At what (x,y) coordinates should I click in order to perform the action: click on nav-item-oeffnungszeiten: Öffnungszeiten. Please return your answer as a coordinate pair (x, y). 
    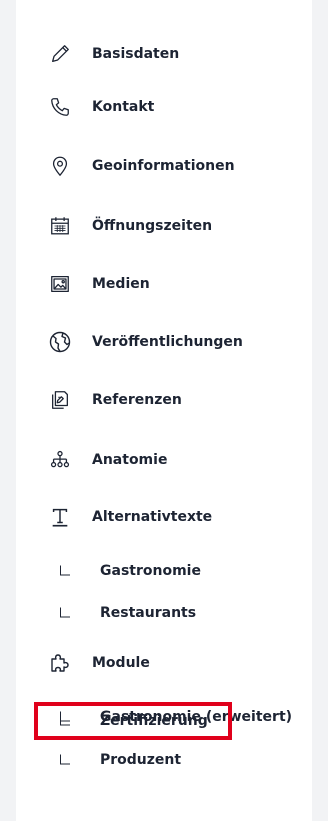
    Looking at the image, I should click on (164, 226).